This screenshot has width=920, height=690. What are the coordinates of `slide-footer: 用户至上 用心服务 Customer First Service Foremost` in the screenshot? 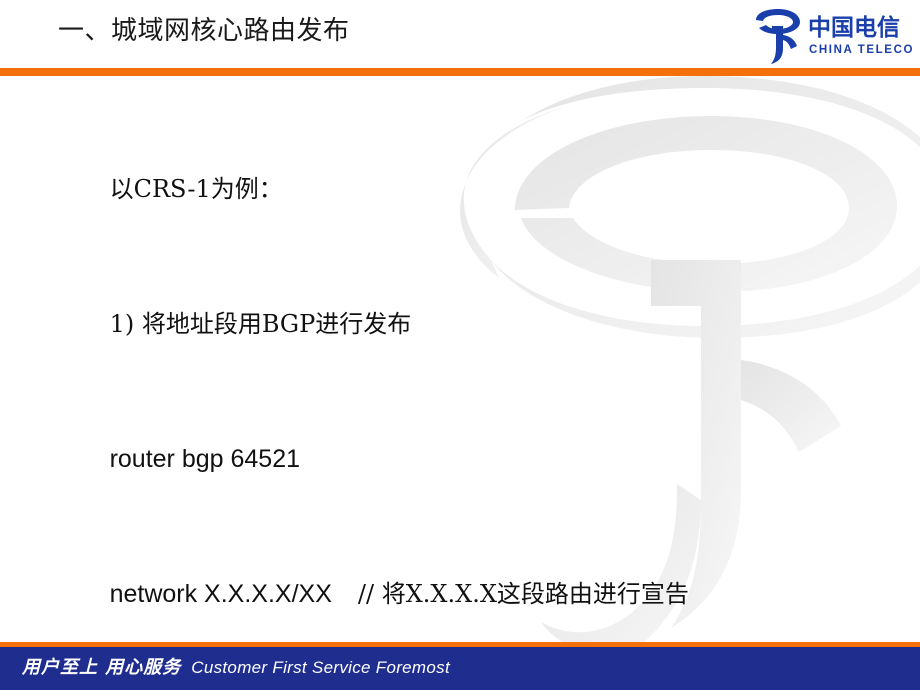 It's located at (460, 666).